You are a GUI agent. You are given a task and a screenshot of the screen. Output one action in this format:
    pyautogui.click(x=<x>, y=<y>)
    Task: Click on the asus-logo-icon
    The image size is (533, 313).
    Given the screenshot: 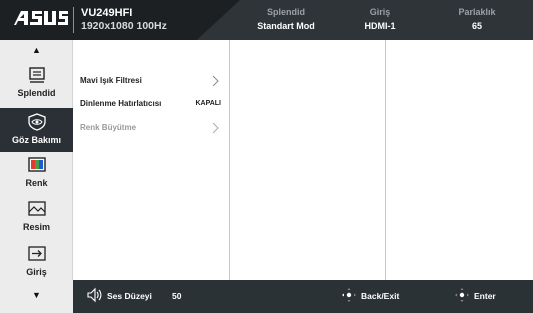 What is the action you would take?
    pyautogui.click(x=41, y=18)
    